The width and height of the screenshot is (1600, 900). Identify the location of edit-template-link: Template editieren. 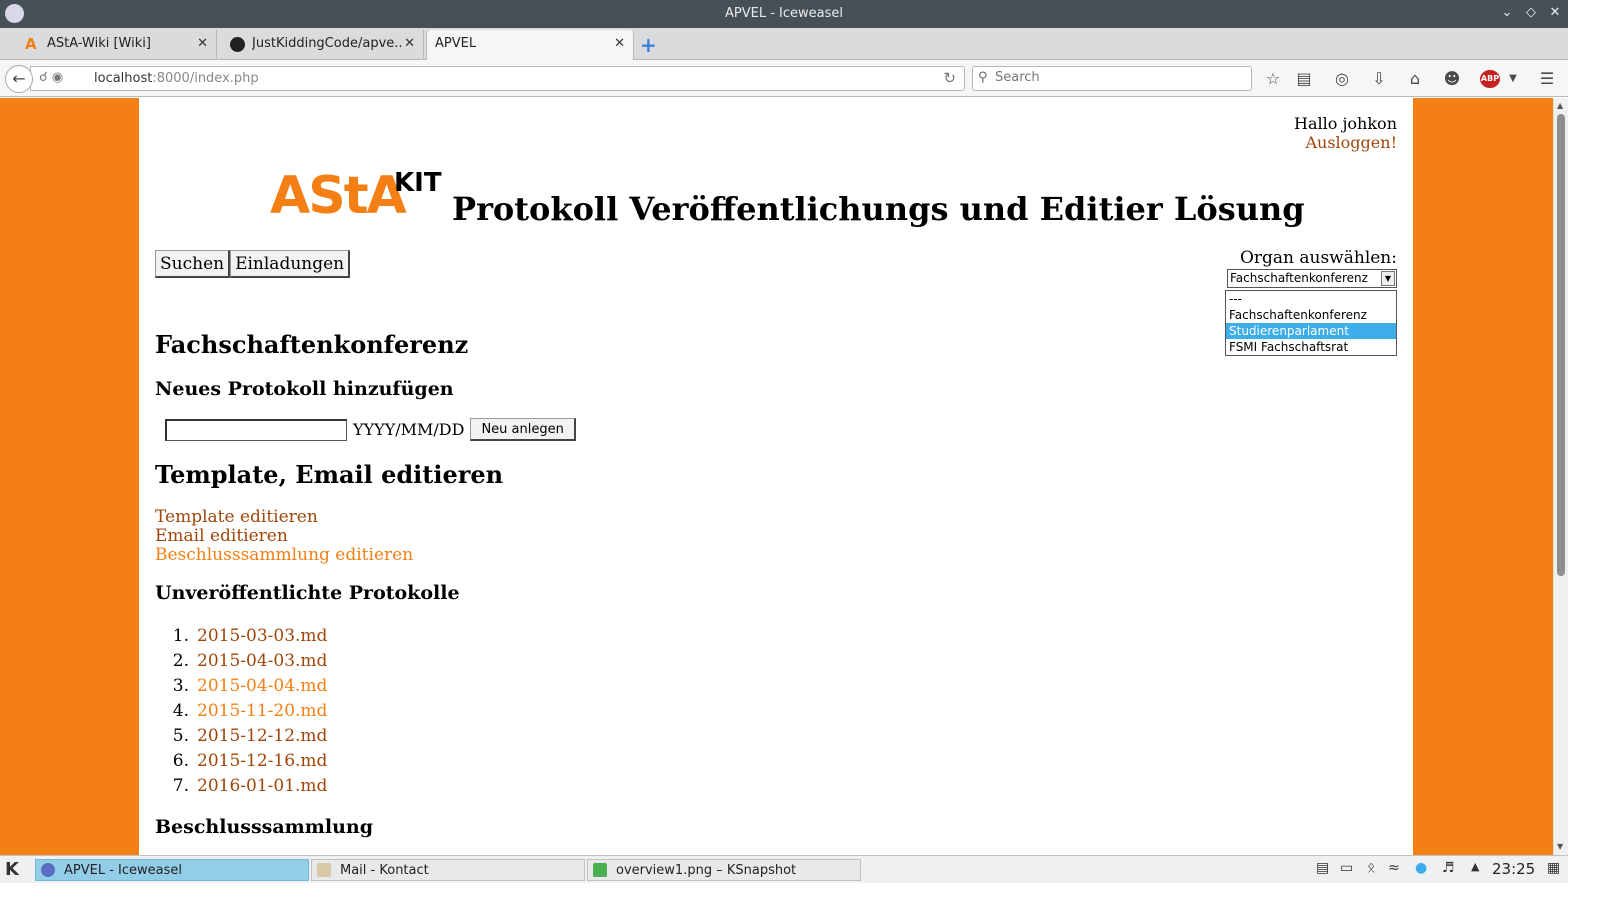
(284, 517).